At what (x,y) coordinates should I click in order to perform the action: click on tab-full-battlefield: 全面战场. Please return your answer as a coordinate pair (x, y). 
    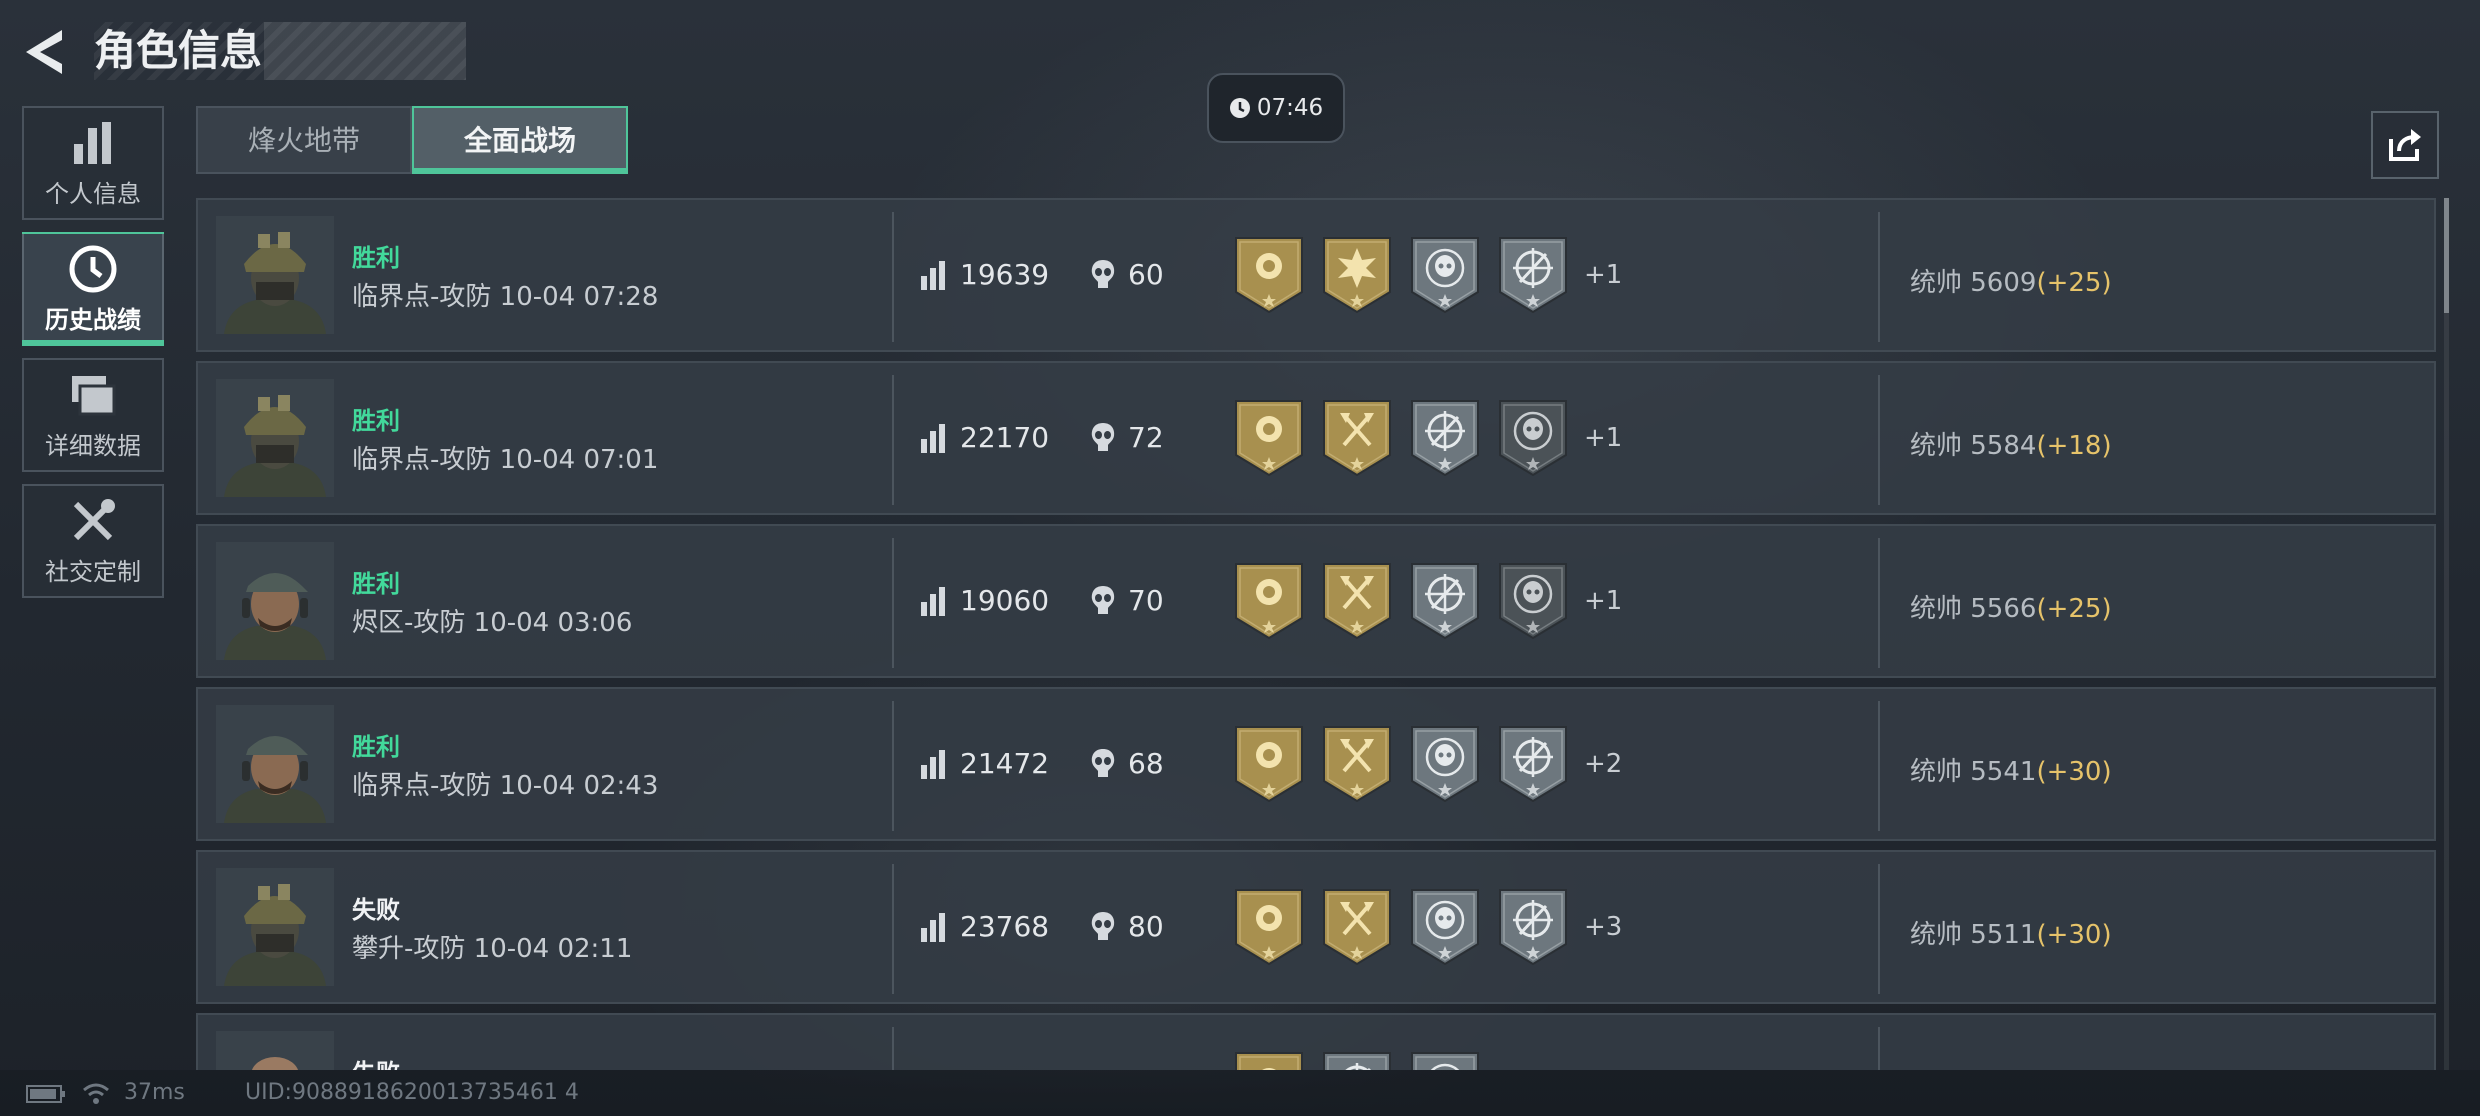
    Looking at the image, I should click on (520, 140).